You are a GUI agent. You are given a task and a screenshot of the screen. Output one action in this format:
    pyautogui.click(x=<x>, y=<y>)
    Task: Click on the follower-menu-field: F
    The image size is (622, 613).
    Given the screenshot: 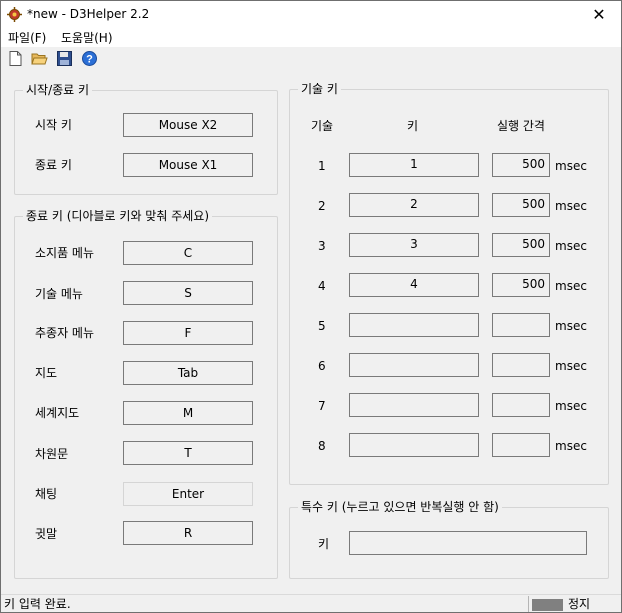 What is the action you would take?
    pyautogui.click(x=188, y=333)
    